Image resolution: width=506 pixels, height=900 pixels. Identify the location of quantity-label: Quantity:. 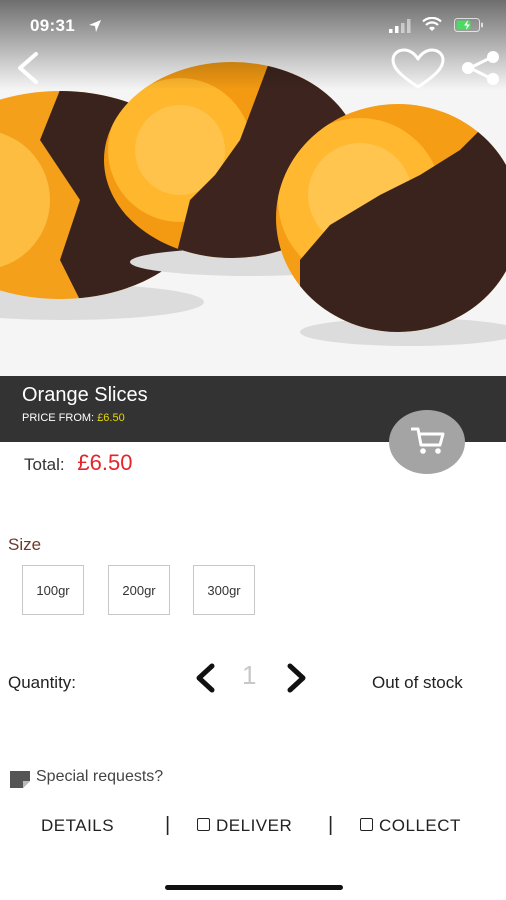
(42, 682).